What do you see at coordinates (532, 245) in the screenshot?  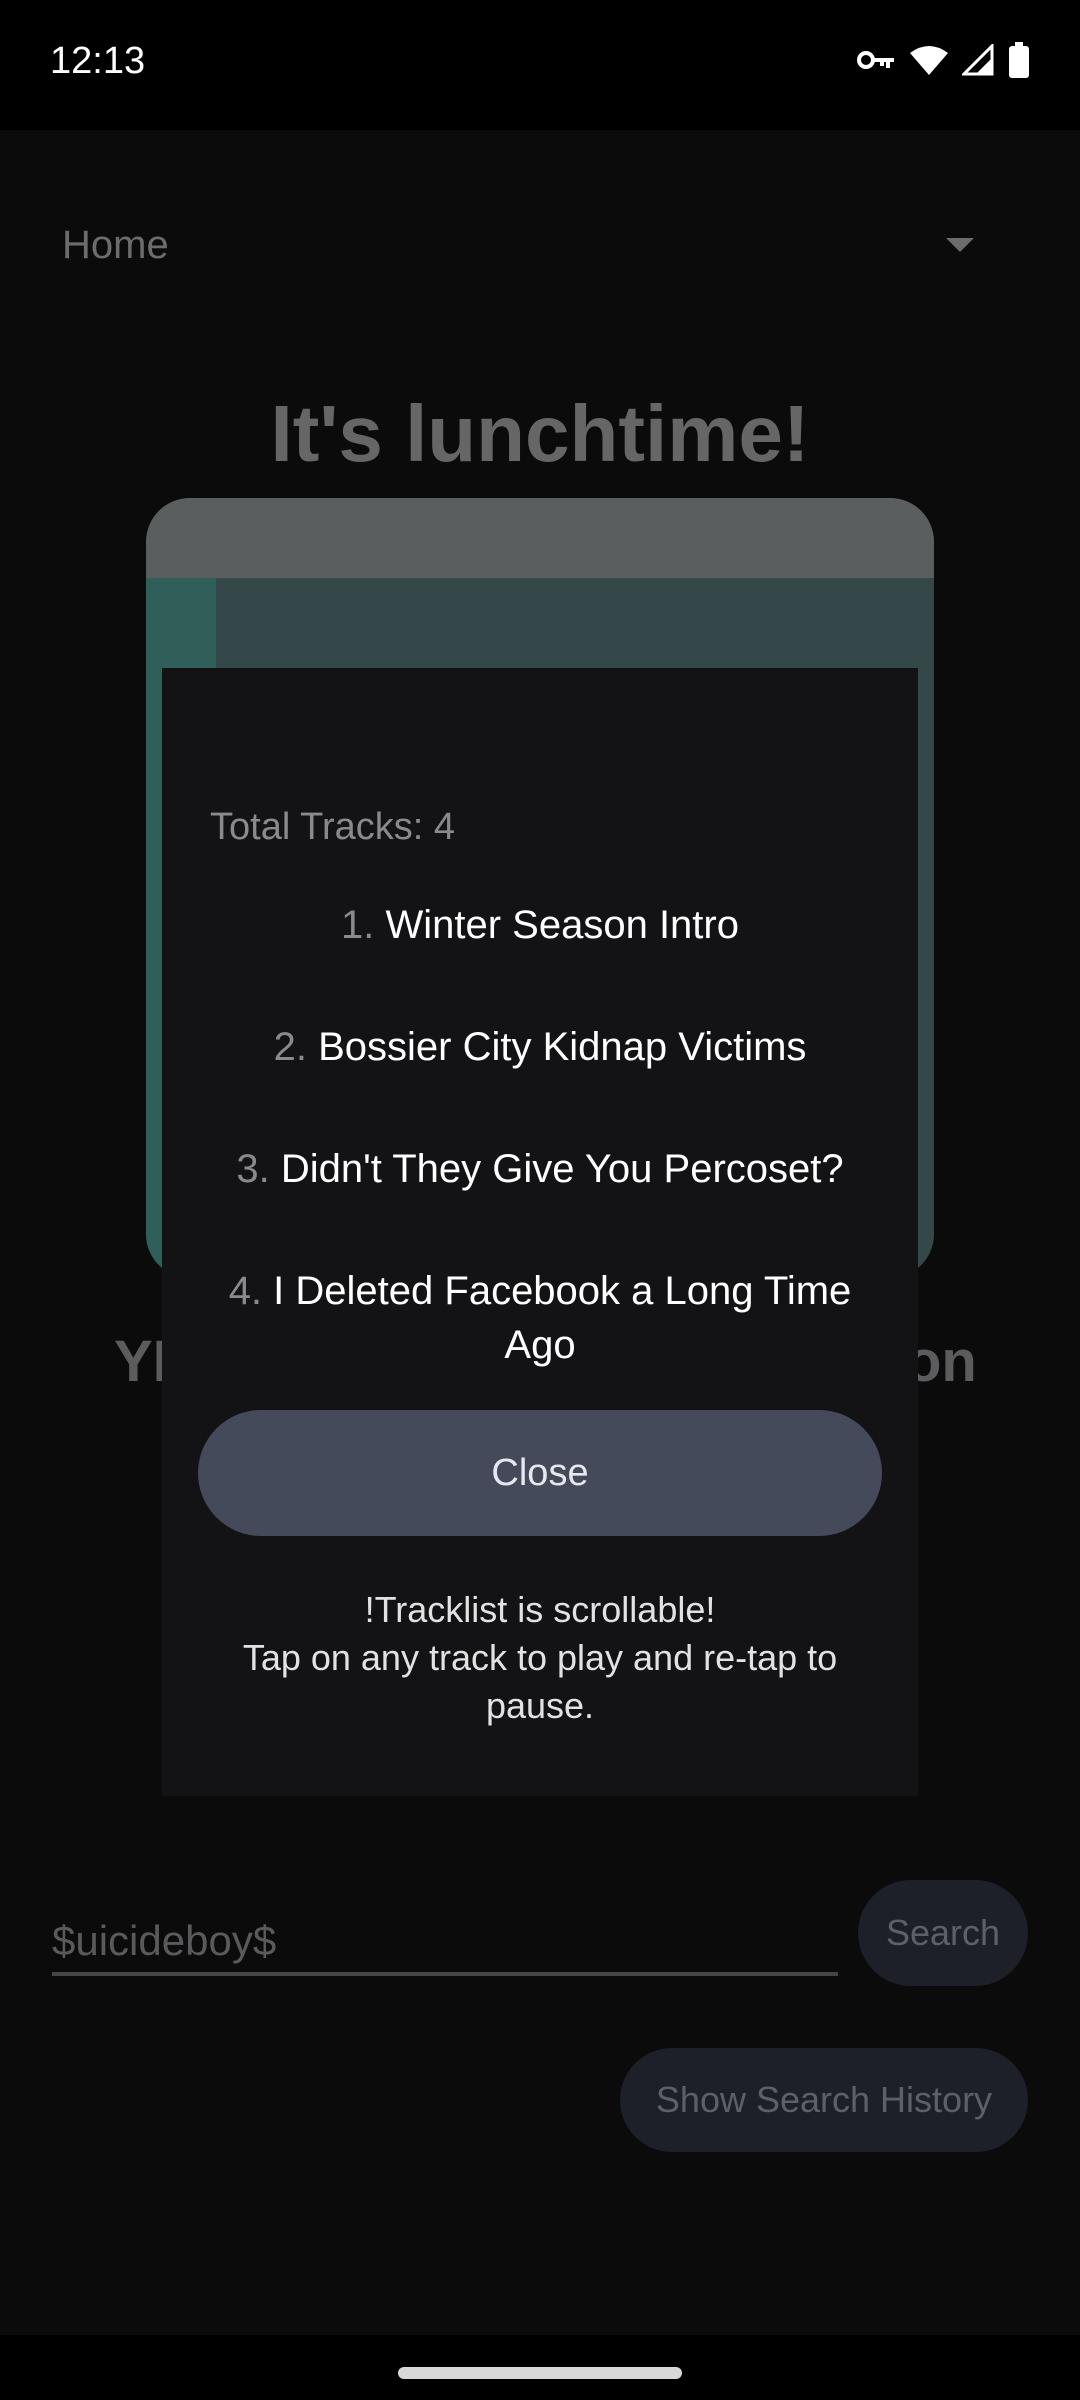 I see `page-dropdown: Home` at bounding box center [532, 245].